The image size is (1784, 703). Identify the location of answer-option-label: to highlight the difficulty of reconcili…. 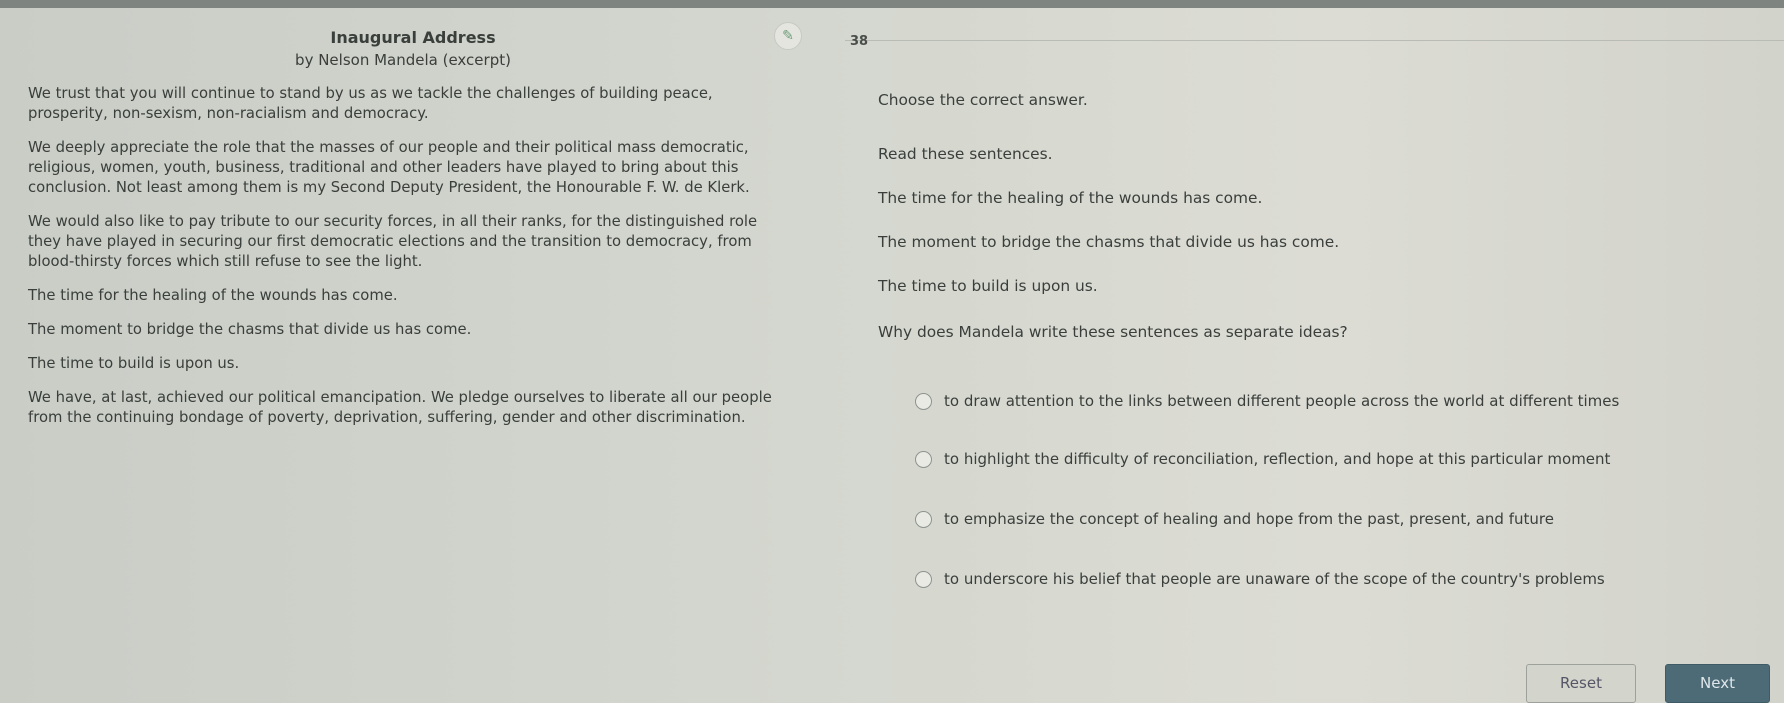
(1277, 459).